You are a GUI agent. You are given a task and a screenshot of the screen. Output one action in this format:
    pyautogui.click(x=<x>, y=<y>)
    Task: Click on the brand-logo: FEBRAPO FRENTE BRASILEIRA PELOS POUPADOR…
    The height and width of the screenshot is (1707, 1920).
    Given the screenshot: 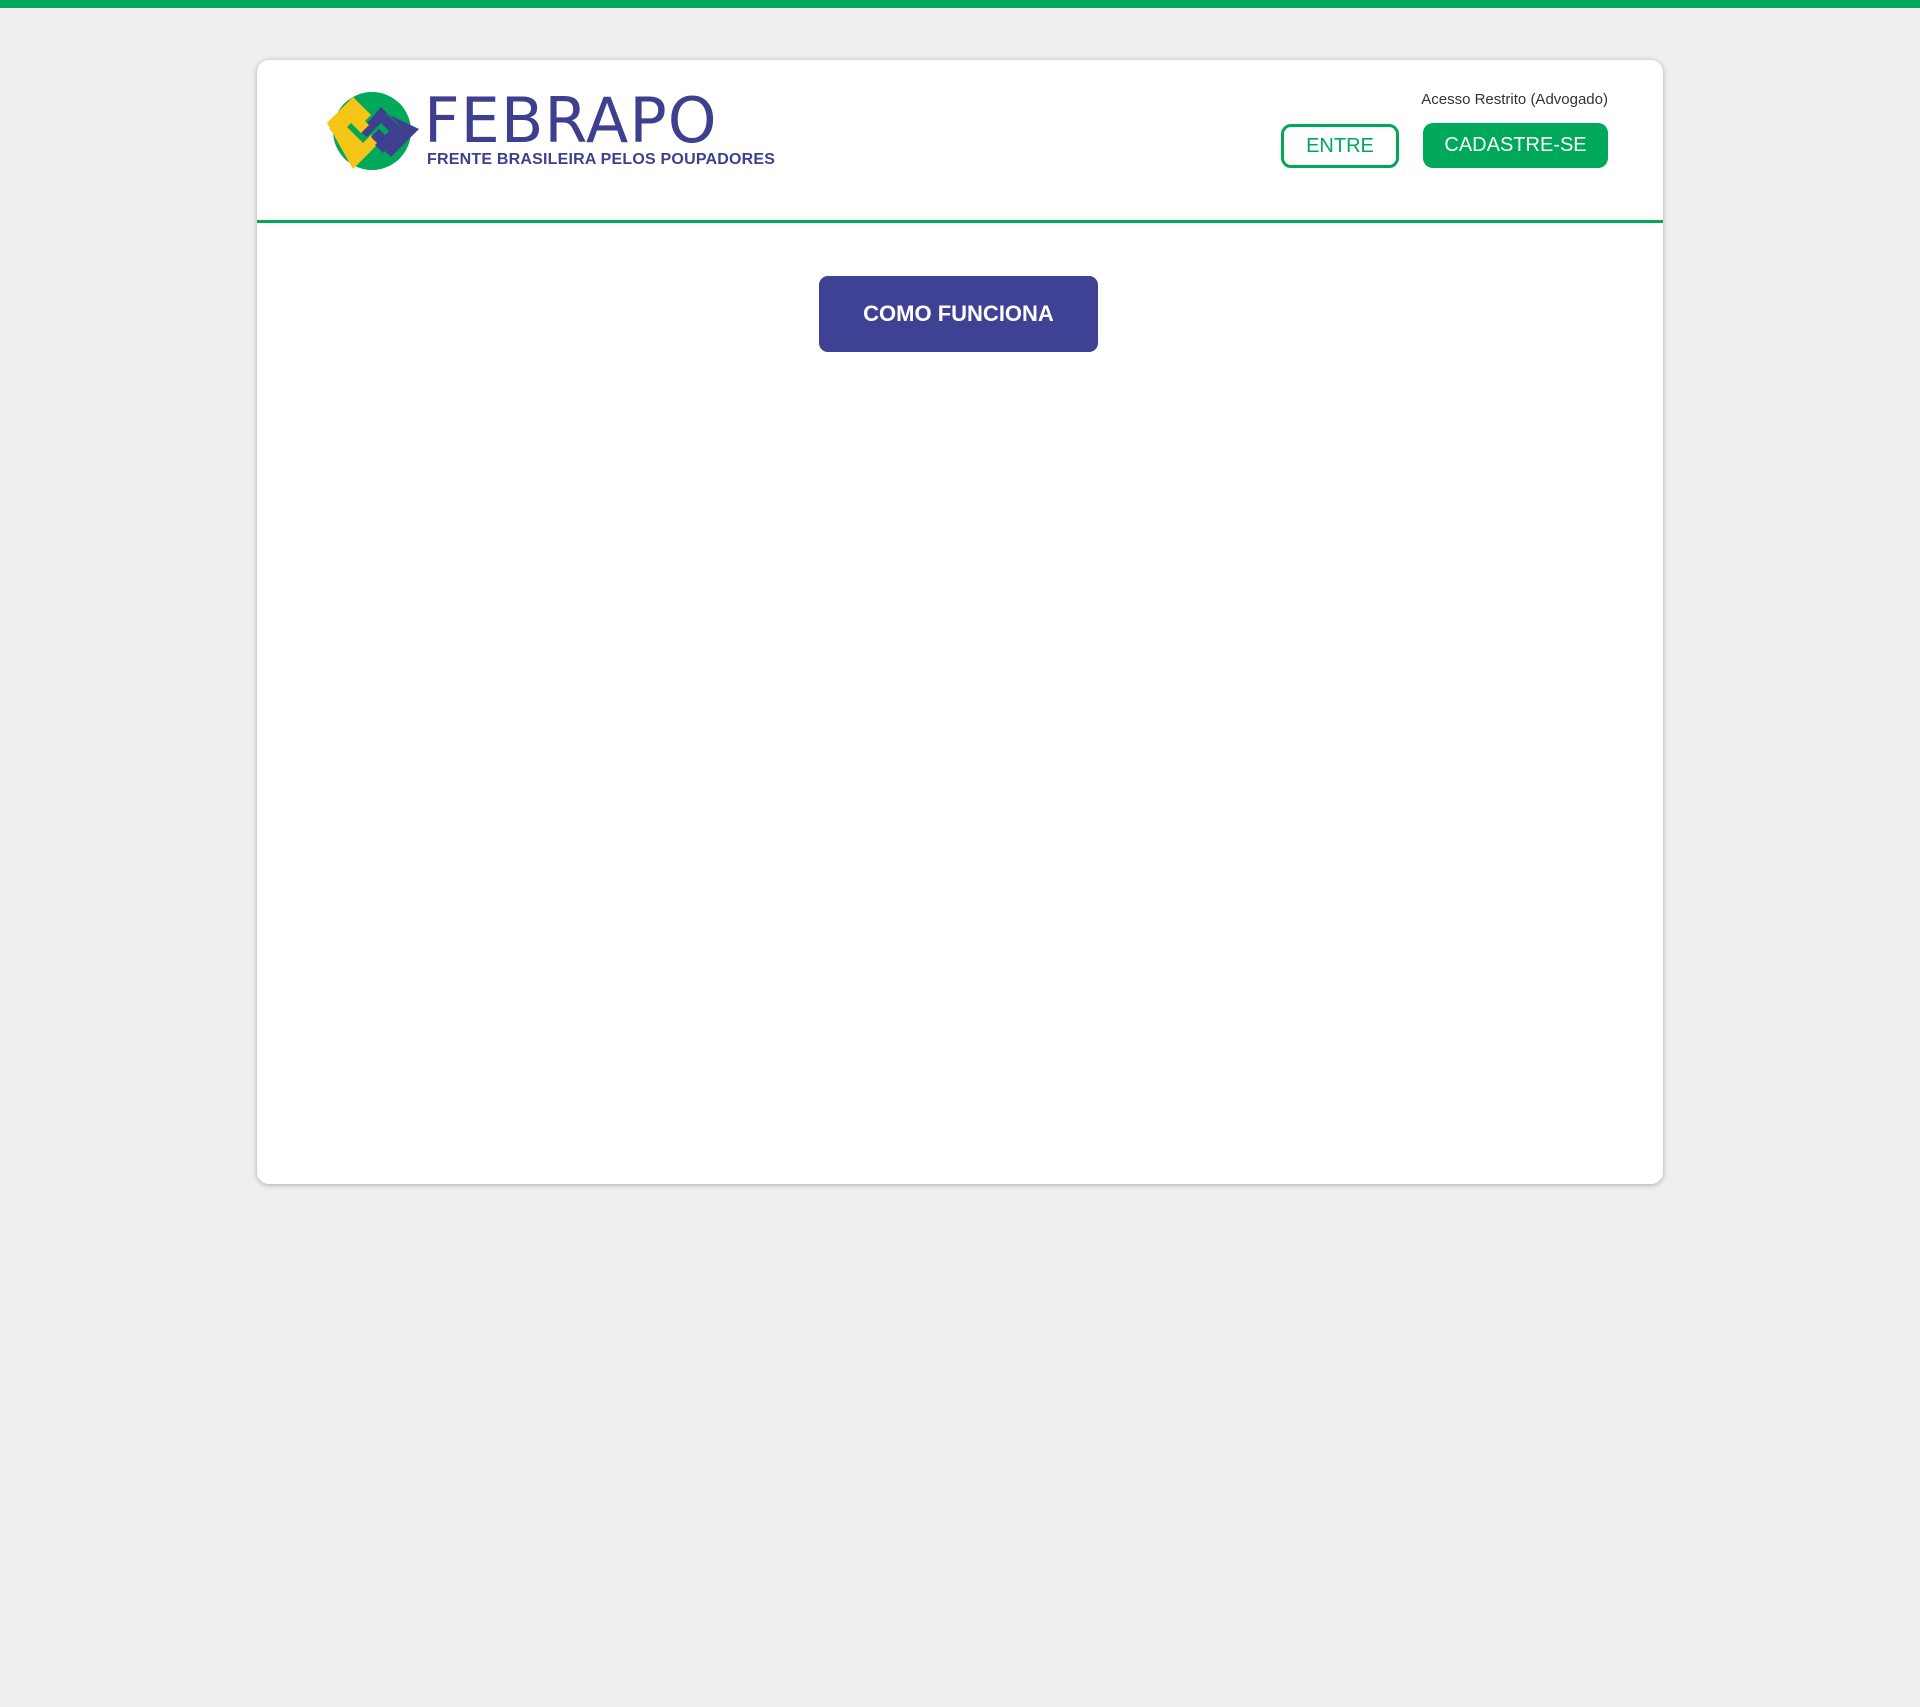 What is the action you would take?
    pyautogui.click(x=550, y=130)
    